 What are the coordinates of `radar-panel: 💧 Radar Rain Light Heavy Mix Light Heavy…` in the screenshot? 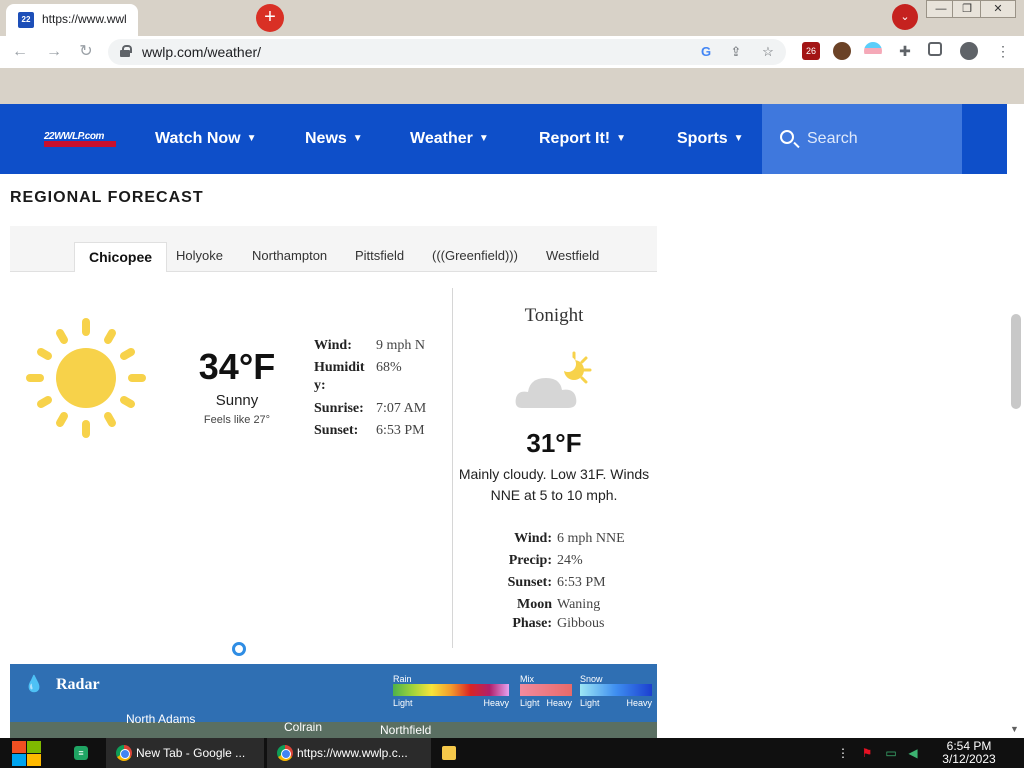 It's located at (333, 701).